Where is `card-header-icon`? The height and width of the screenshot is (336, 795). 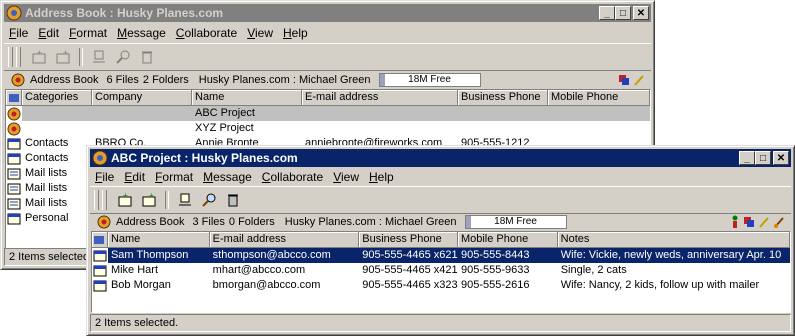
card-header-icon is located at coordinates (13, 97).